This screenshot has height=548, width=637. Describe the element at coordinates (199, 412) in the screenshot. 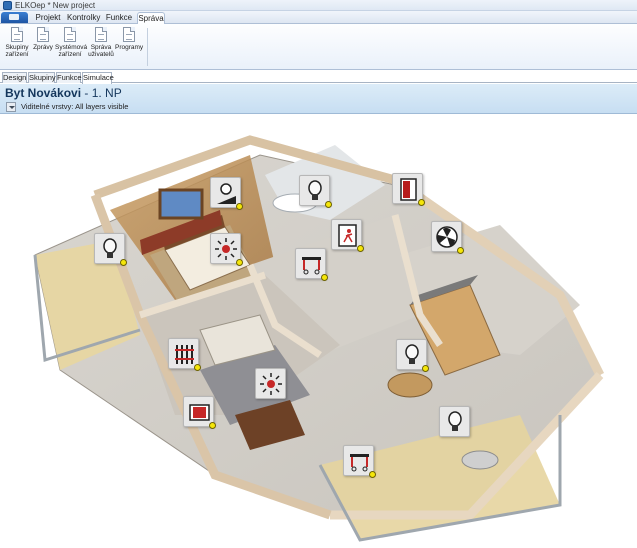

I see `window-device-living` at that location.